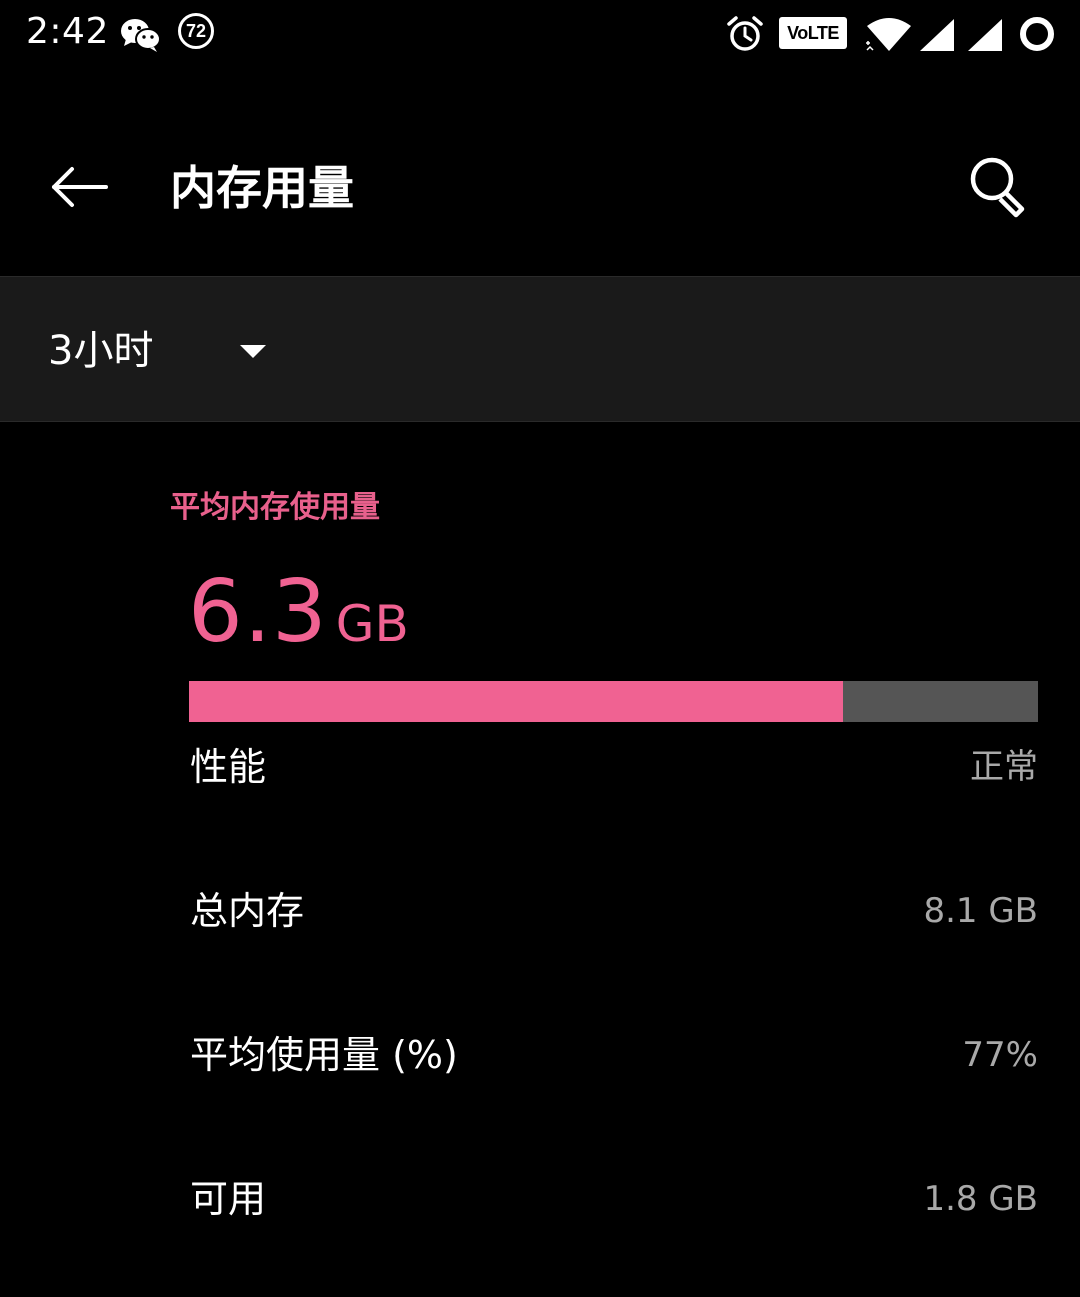 The height and width of the screenshot is (1297, 1080). I want to click on average-memory-number: 6.3, so click(258, 612).